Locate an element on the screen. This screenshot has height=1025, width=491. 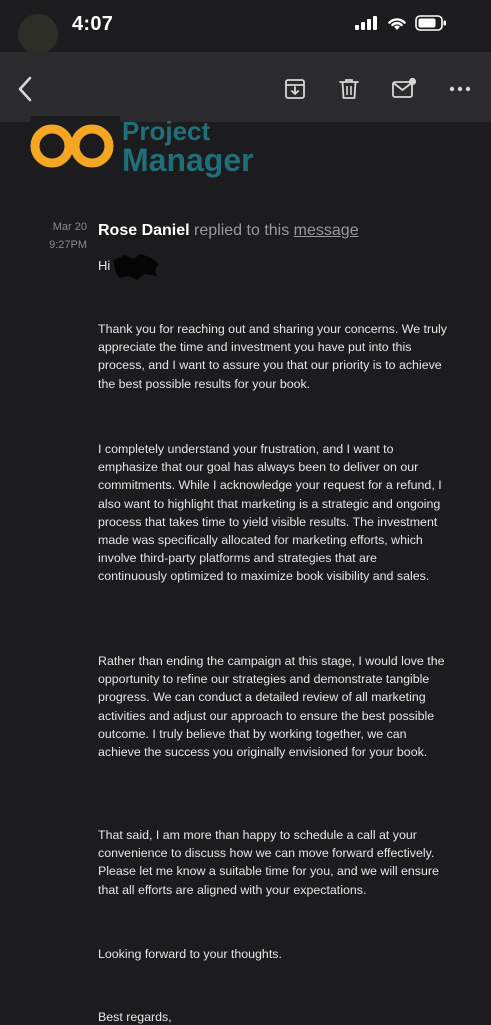
logo-mark is located at coordinates (75, 142).